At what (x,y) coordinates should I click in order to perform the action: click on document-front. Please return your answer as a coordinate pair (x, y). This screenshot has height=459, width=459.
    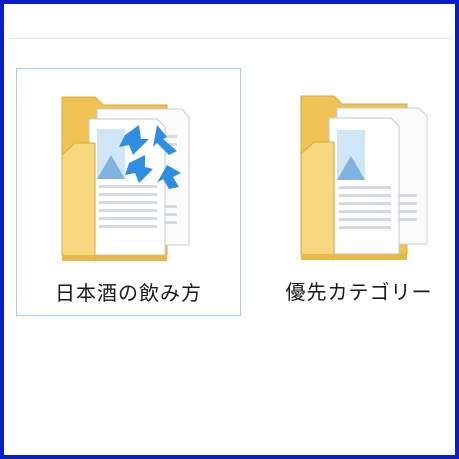
    Looking at the image, I should click on (364, 186).